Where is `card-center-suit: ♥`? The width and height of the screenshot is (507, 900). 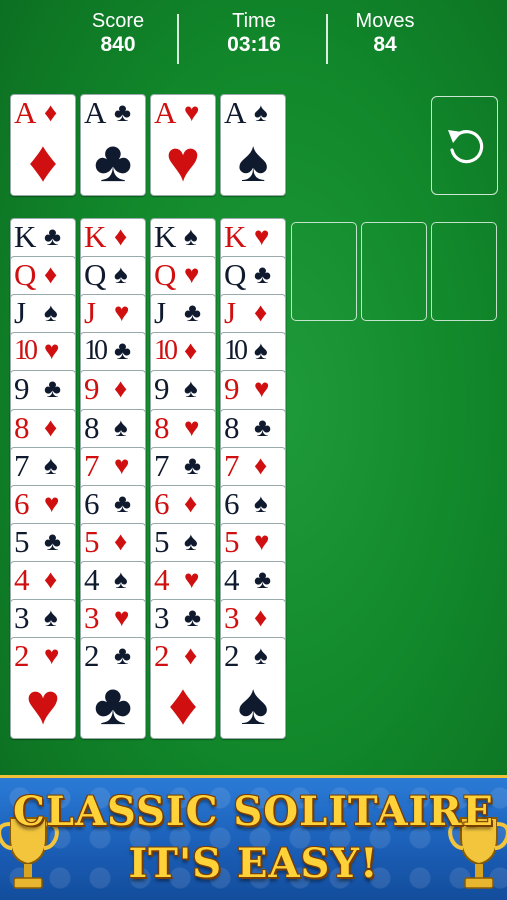 card-center-suit: ♥ is located at coordinates (43, 705).